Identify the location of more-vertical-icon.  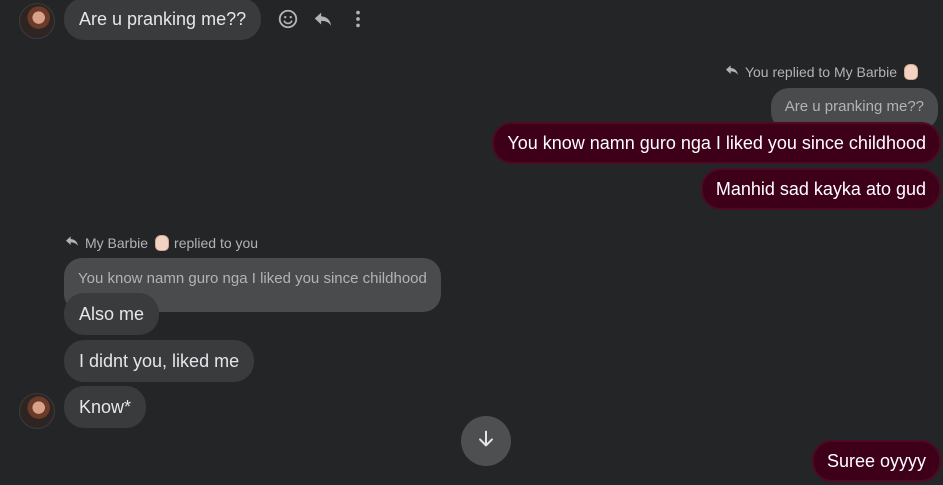
(358, 19).